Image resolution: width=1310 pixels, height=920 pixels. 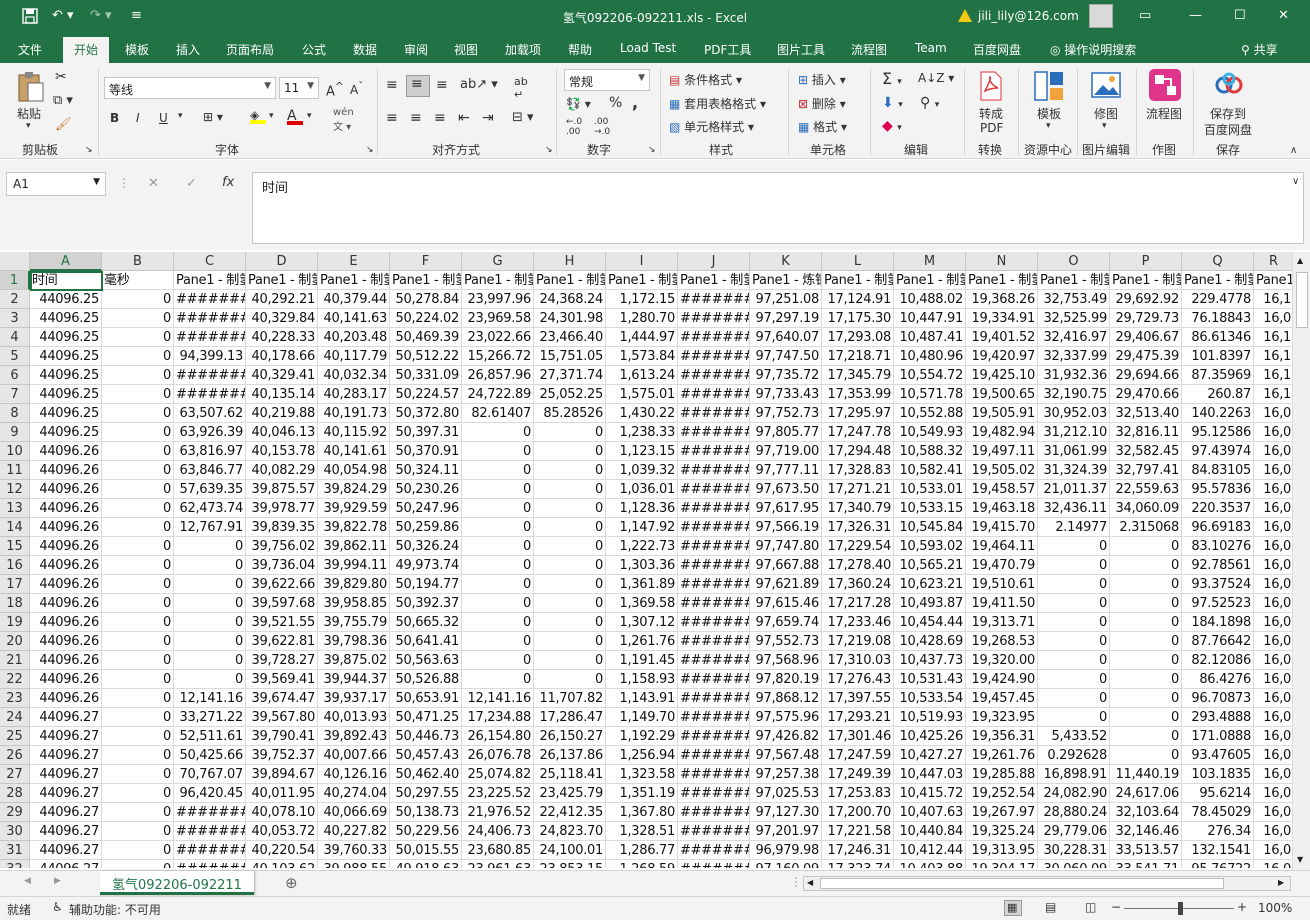 I want to click on data-cell: 92.78561, so click(x=1218, y=565).